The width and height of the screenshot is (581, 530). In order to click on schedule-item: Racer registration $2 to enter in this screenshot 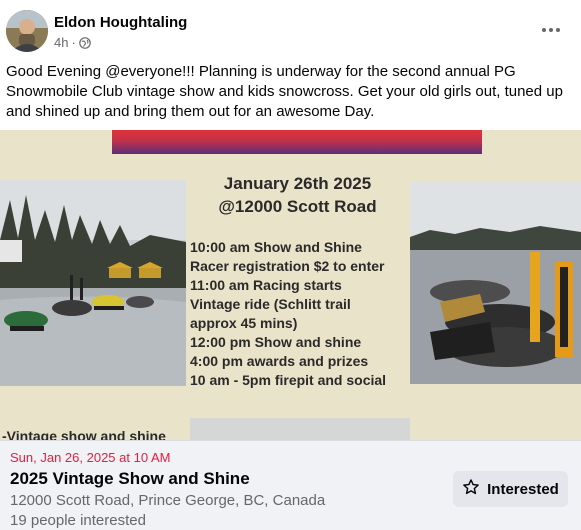, I will do `click(287, 266)`.